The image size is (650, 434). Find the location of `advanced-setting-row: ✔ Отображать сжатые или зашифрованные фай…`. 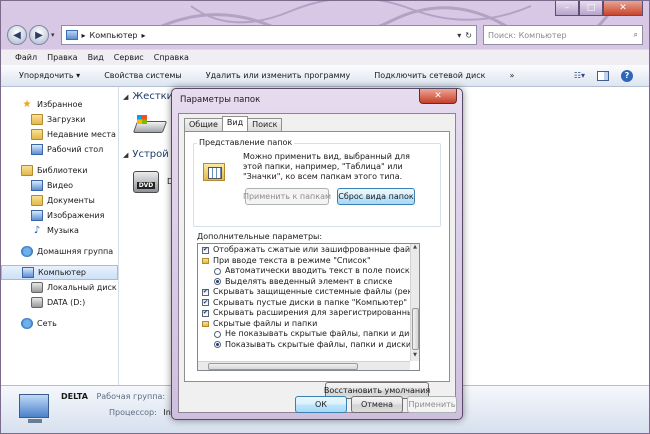

advanced-setting-row: ✔ Отображать сжатые или зашифрованные фай… is located at coordinates (310, 250).